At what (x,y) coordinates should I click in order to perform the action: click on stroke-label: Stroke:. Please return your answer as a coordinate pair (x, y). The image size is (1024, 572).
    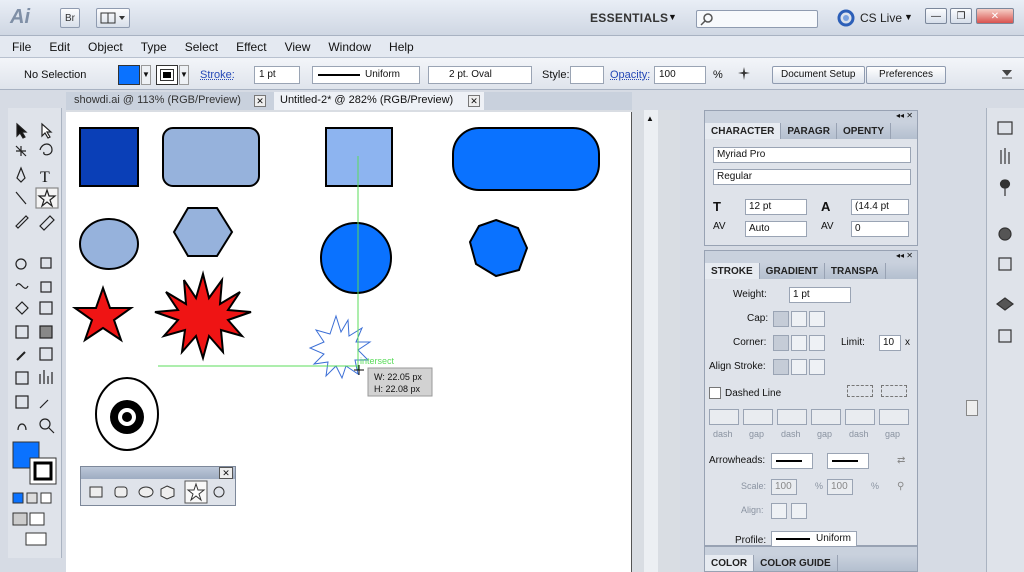
    Looking at the image, I should click on (217, 75).